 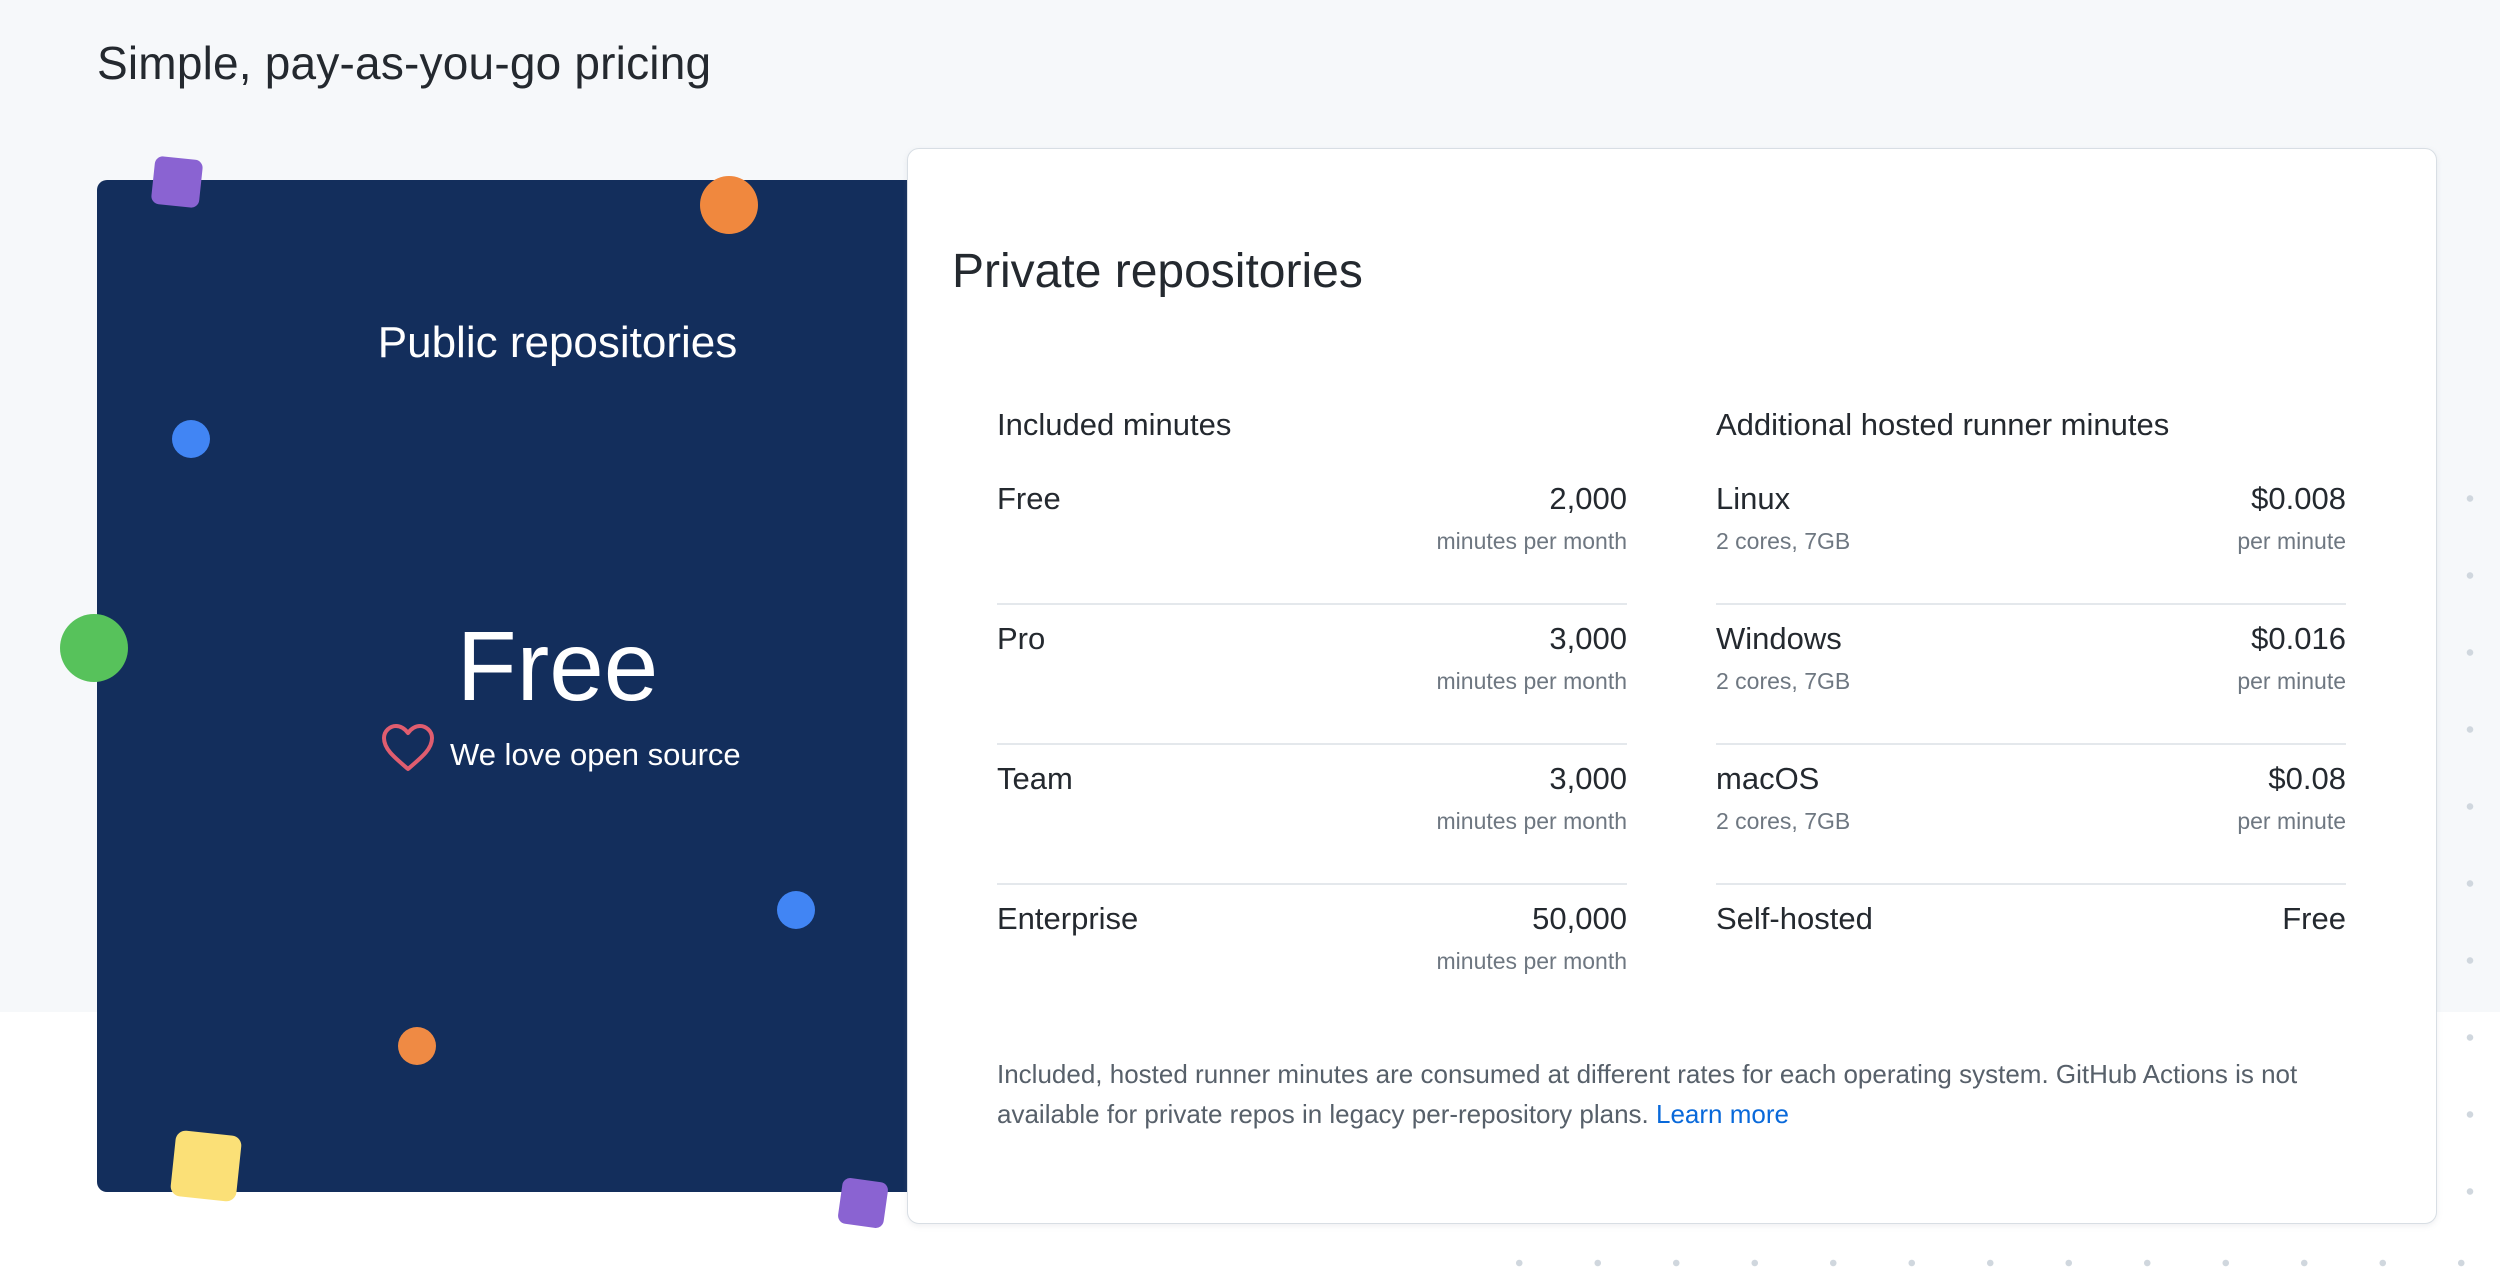 What do you see at coordinates (408, 747) in the screenshot?
I see `heart-icon` at bounding box center [408, 747].